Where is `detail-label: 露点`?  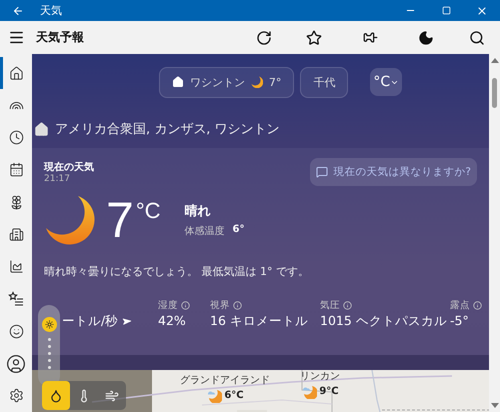
detail-label: 露点 is located at coordinates (460, 305).